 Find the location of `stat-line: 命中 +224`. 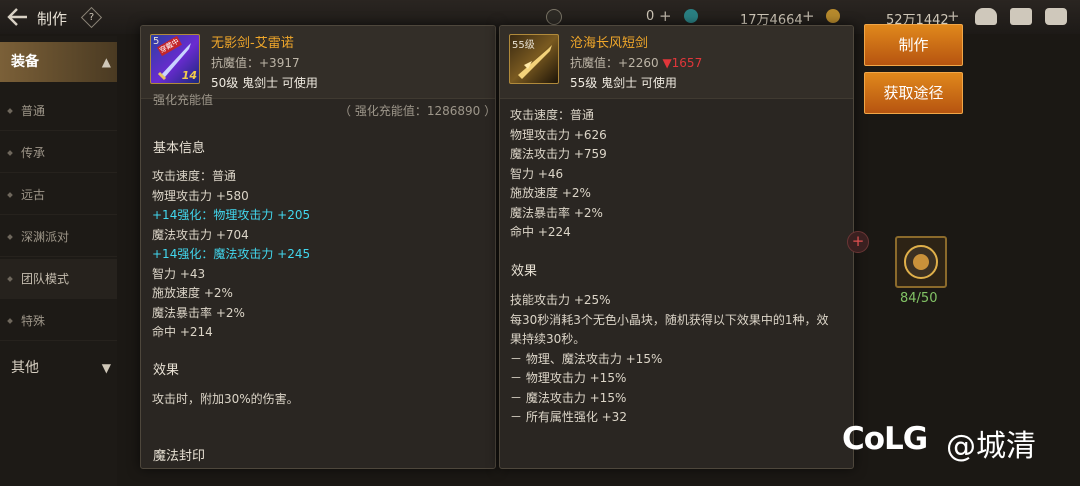

stat-line: 命中 +224 is located at coordinates (540, 232).